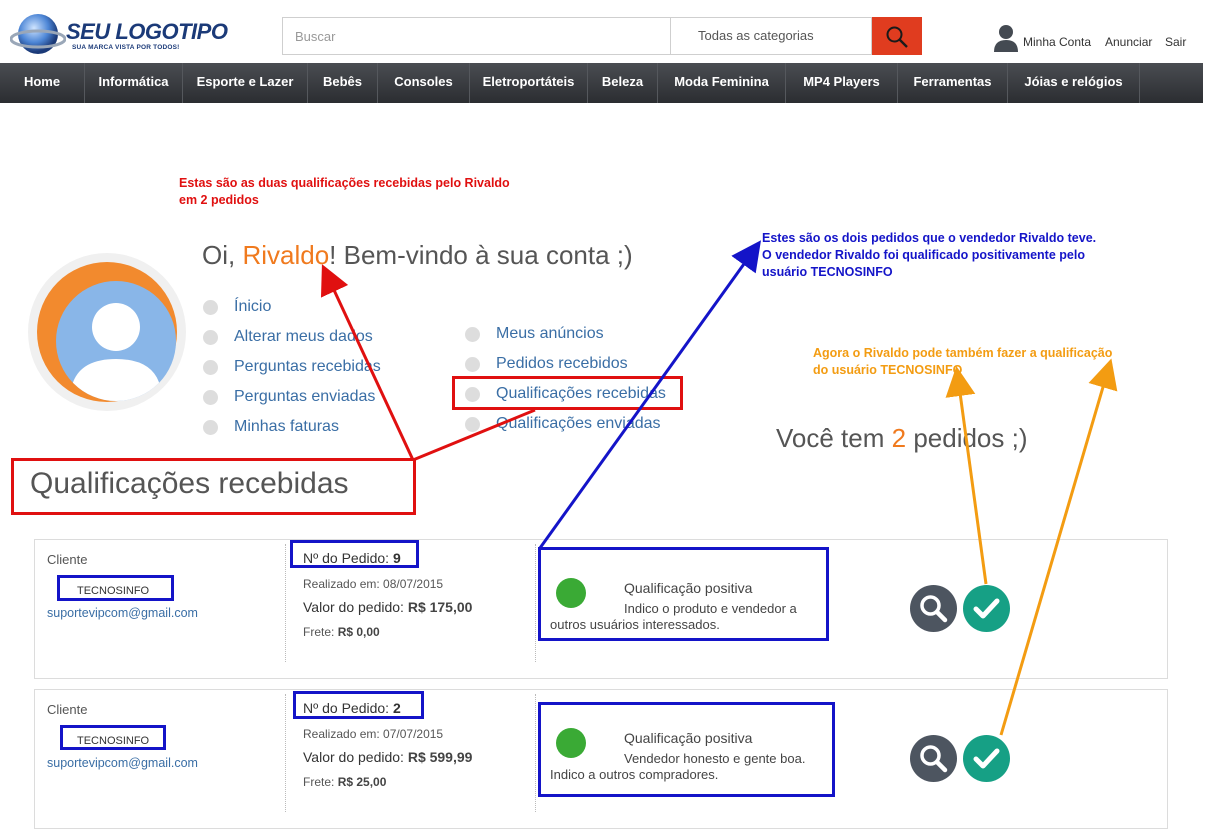 The image size is (1213, 839). I want to click on user-icon, so click(1006, 38).